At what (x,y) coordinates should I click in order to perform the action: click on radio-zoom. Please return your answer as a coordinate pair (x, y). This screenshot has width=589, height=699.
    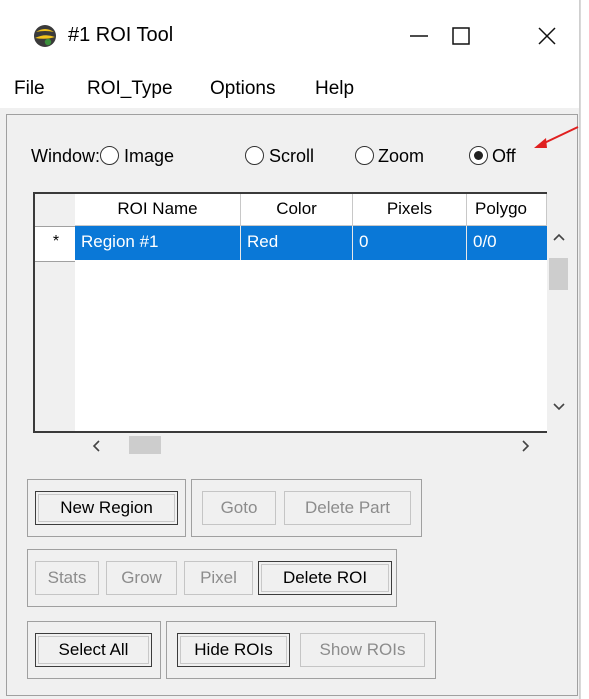
    Looking at the image, I should click on (364, 155).